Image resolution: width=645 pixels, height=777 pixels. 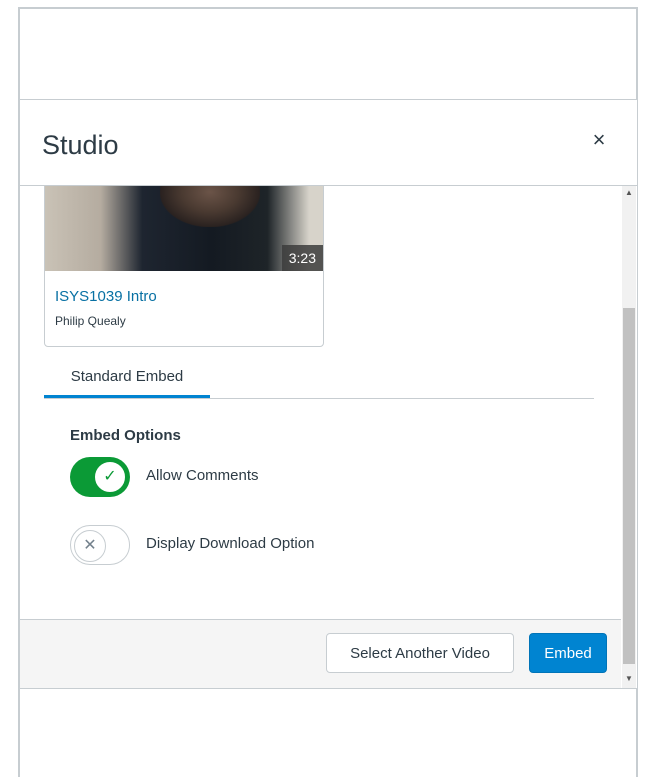 I want to click on dialog-title: Studio, so click(x=80, y=145).